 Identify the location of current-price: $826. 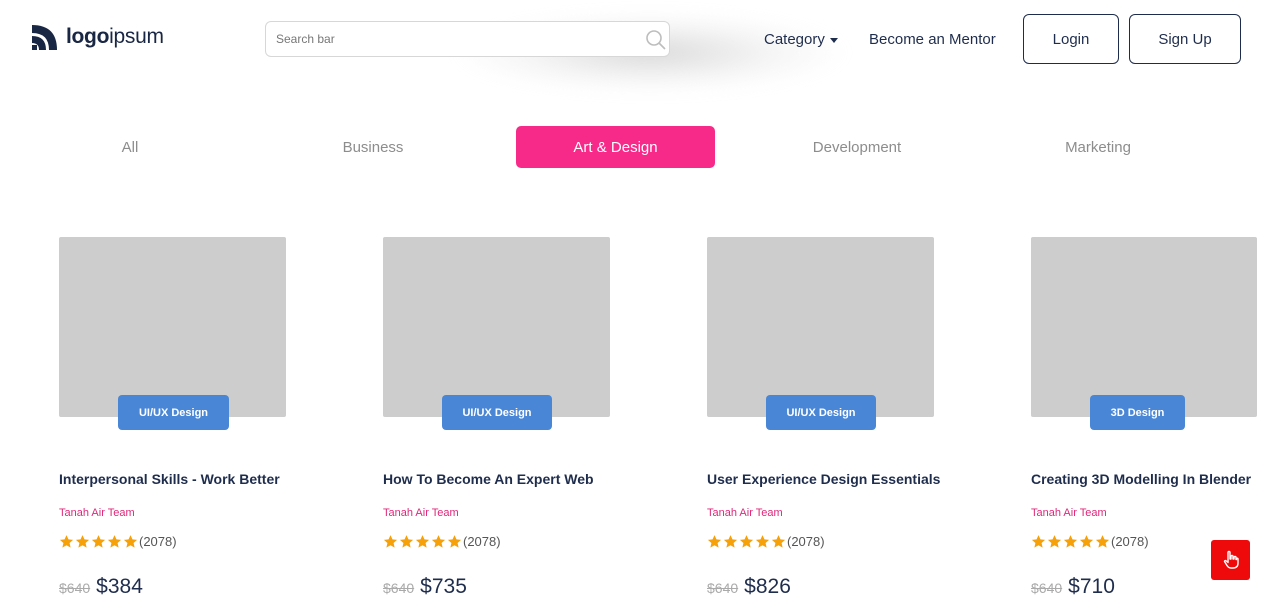
(767, 586).